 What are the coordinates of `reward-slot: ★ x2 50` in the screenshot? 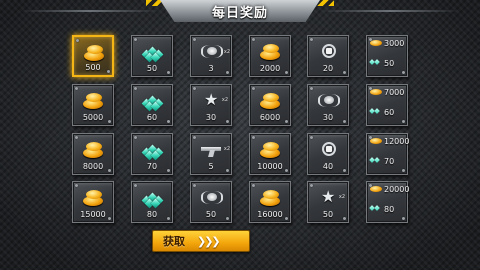 It's located at (328, 202).